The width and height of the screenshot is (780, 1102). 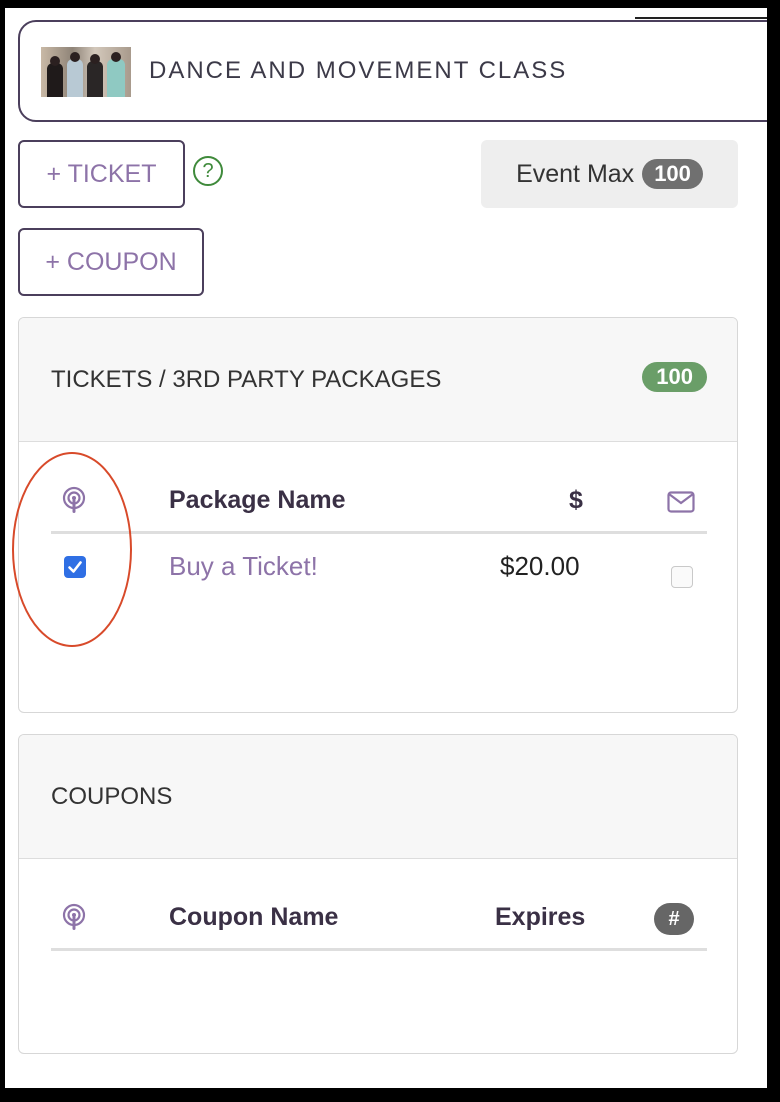 I want to click on envelope-icon, so click(x=681, y=502).